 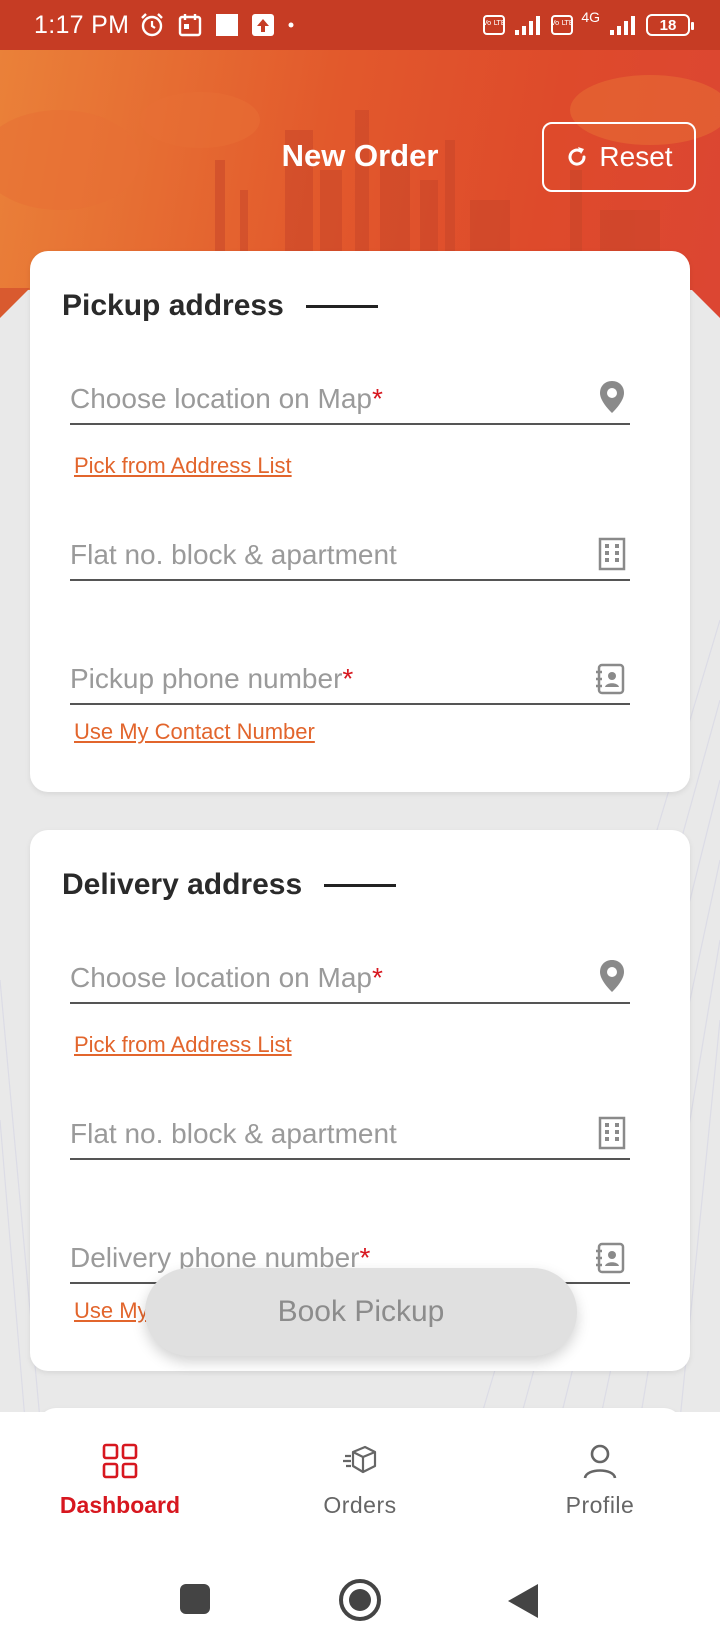 I want to click on delivery-use-contact-link: Use My, so click(x=111, y=1311).